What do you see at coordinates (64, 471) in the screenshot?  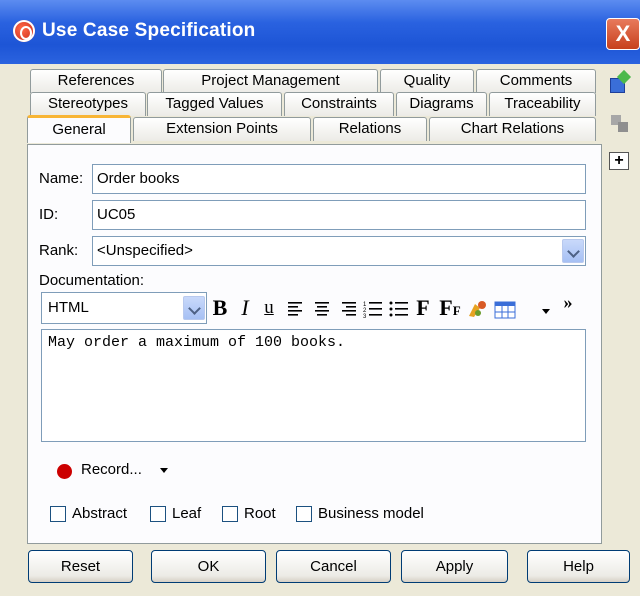 I see `record-icon` at bounding box center [64, 471].